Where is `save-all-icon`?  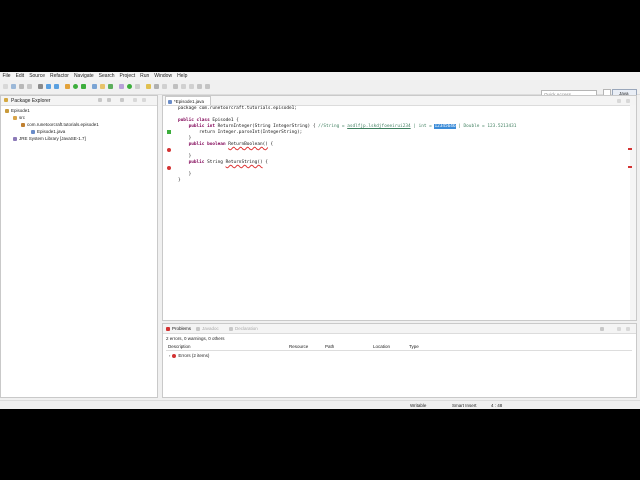
save-all-icon is located at coordinates (21, 86).